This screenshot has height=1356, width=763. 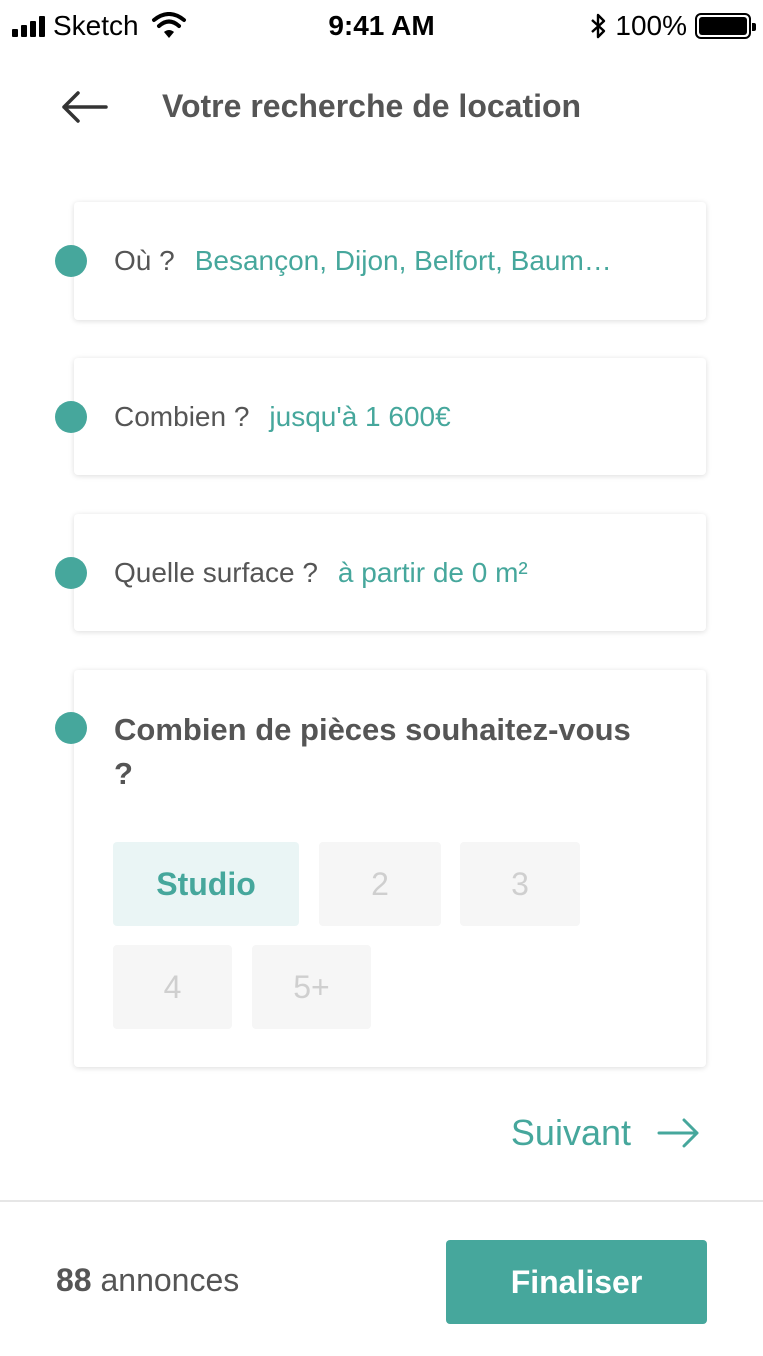 I want to click on page-title: Votre recherche de location, so click(x=372, y=106).